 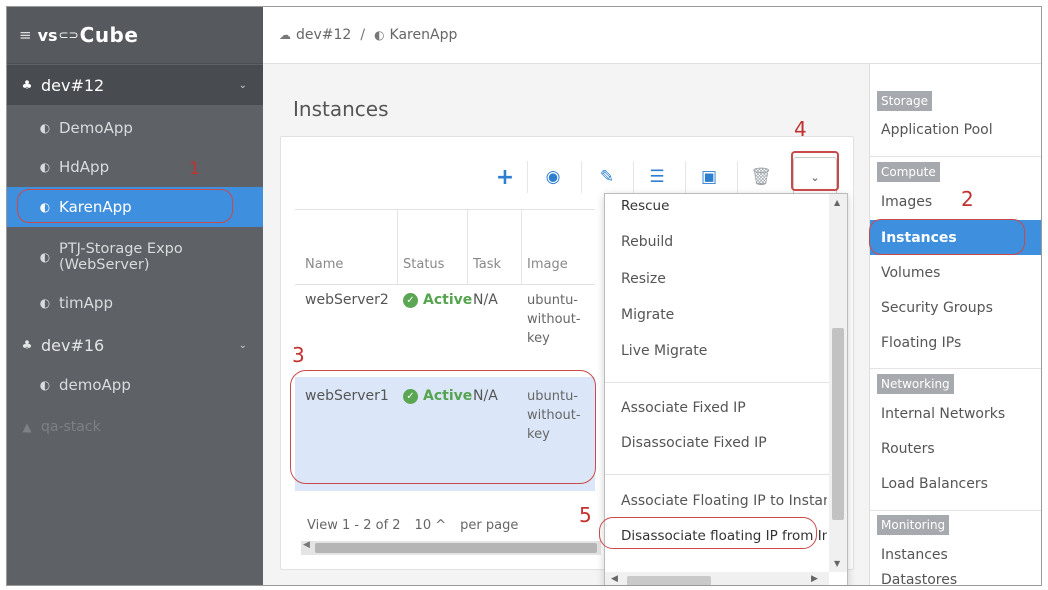 What do you see at coordinates (955, 272) in the screenshot?
I see `nav-item-volumes: Volumes` at bounding box center [955, 272].